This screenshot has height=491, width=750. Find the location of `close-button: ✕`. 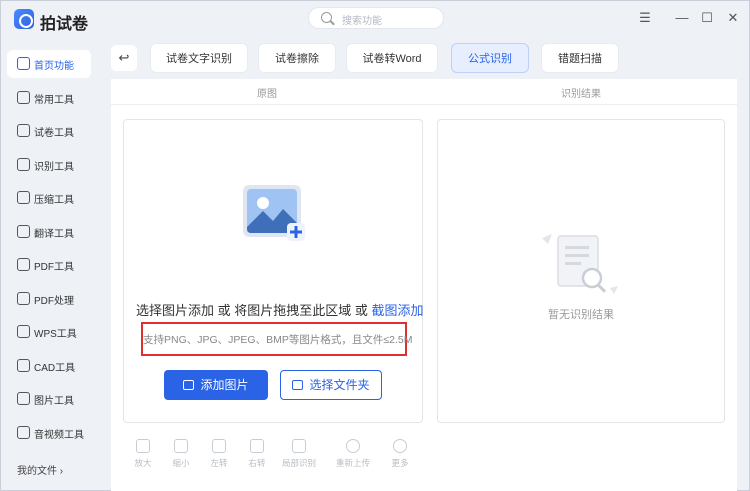

close-button: ✕ is located at coordinates (733, 18).